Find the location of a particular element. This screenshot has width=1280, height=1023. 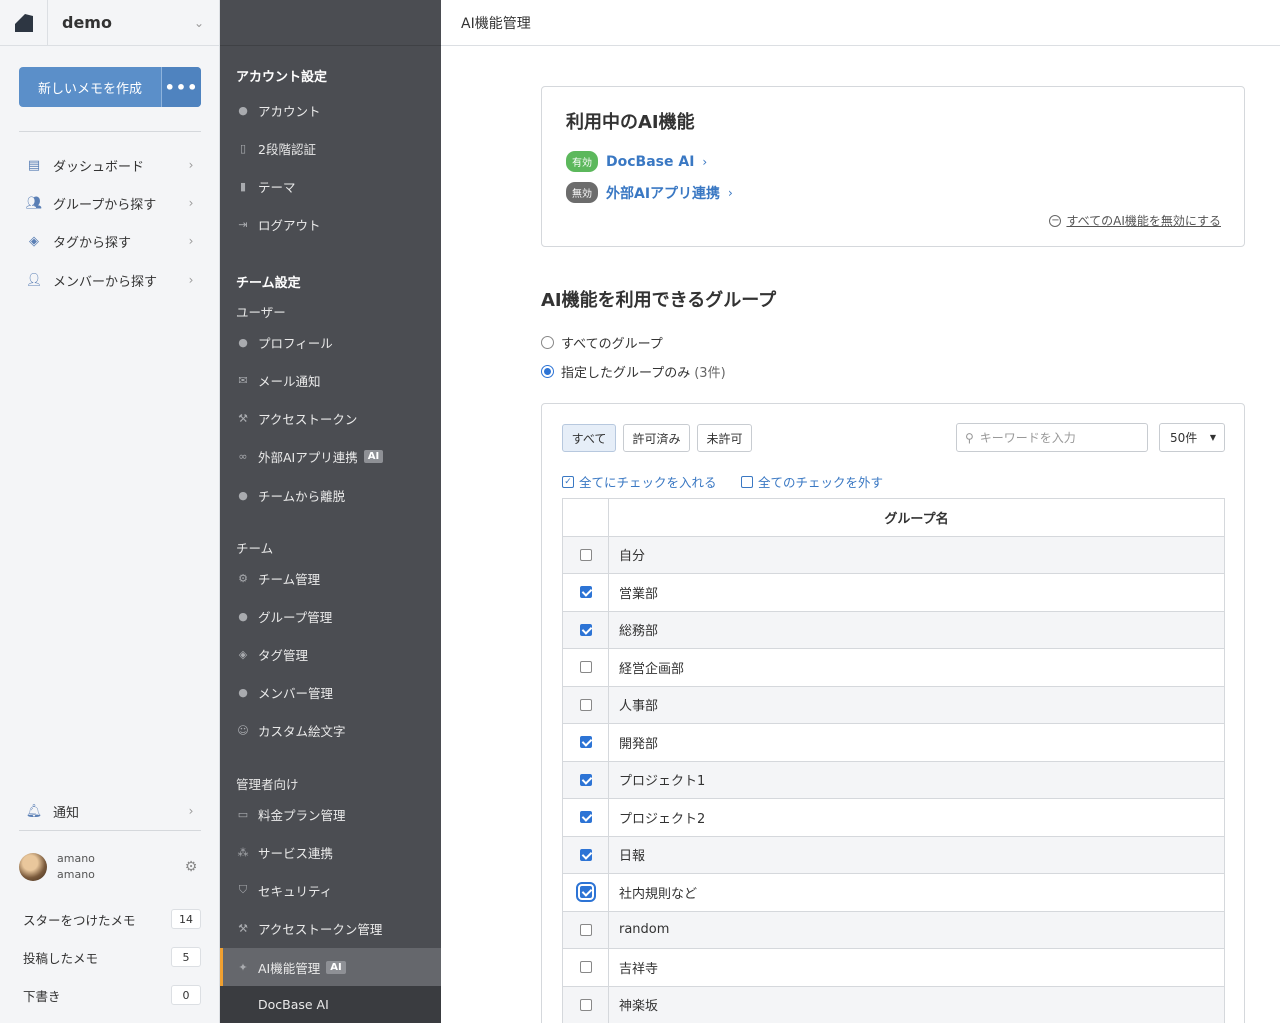

menu-item-access-token: ⚒ アクセストークン is located at coordinates (330, 418).